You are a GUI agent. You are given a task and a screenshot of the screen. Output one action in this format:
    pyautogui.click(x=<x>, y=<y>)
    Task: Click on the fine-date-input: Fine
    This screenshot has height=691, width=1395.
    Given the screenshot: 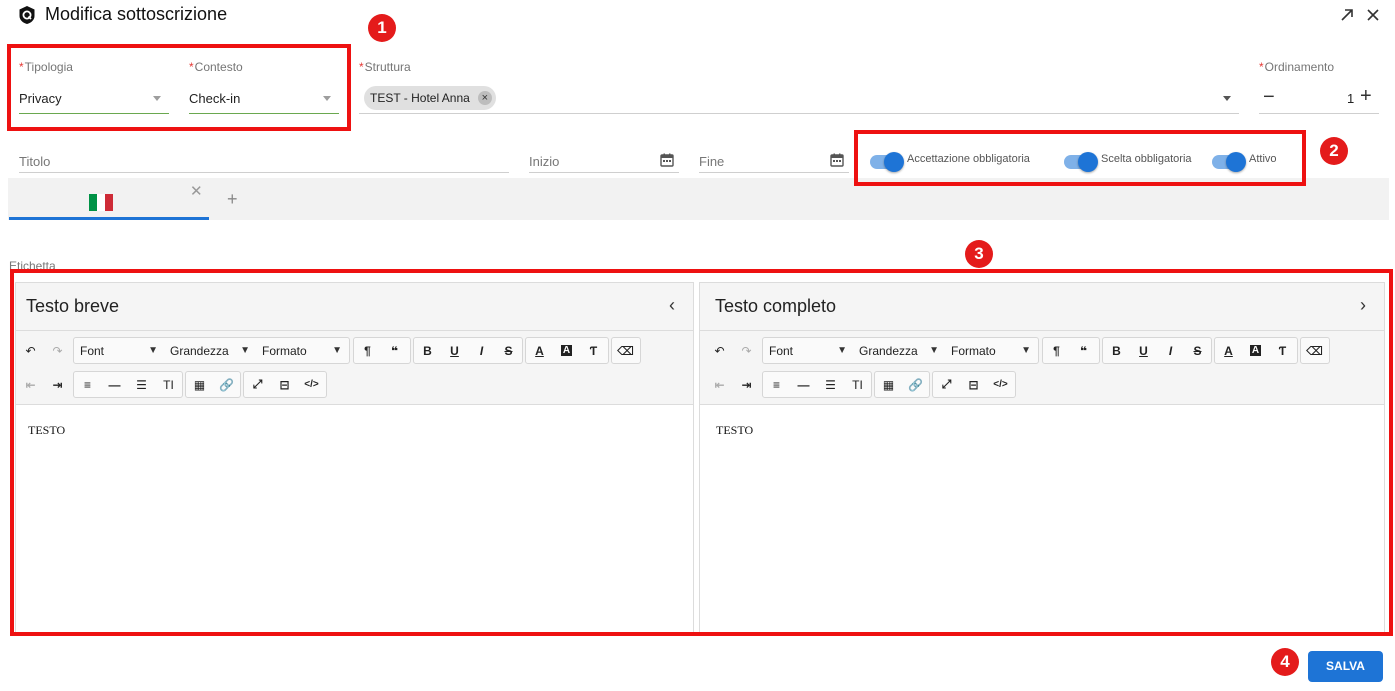 What is the action you would take?
    pyautogui.click(x=711, y=161)
    